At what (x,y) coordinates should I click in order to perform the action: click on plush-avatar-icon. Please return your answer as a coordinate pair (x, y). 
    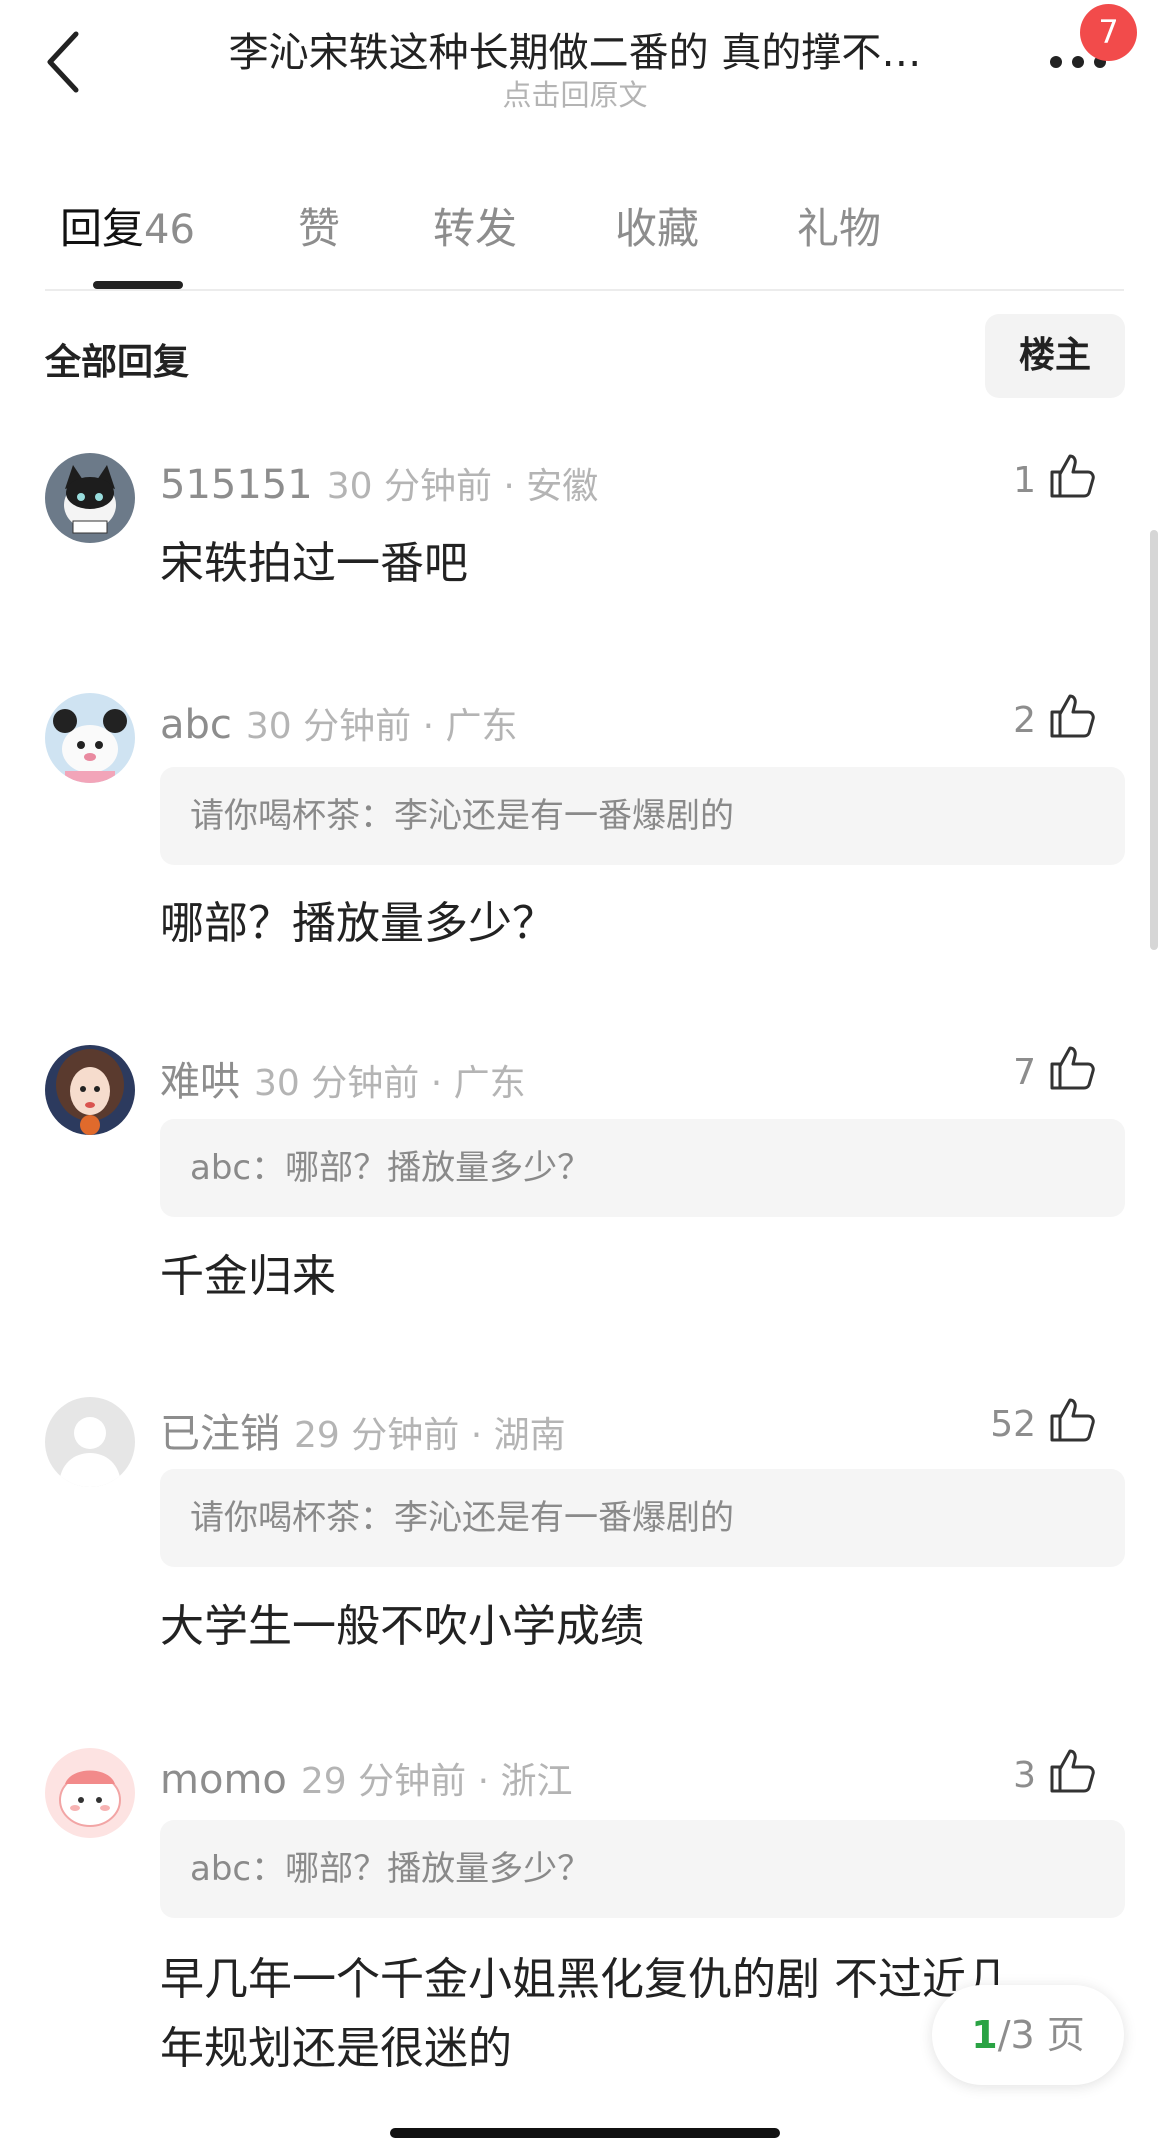
    Looking at the image, I should click on (90, 738).